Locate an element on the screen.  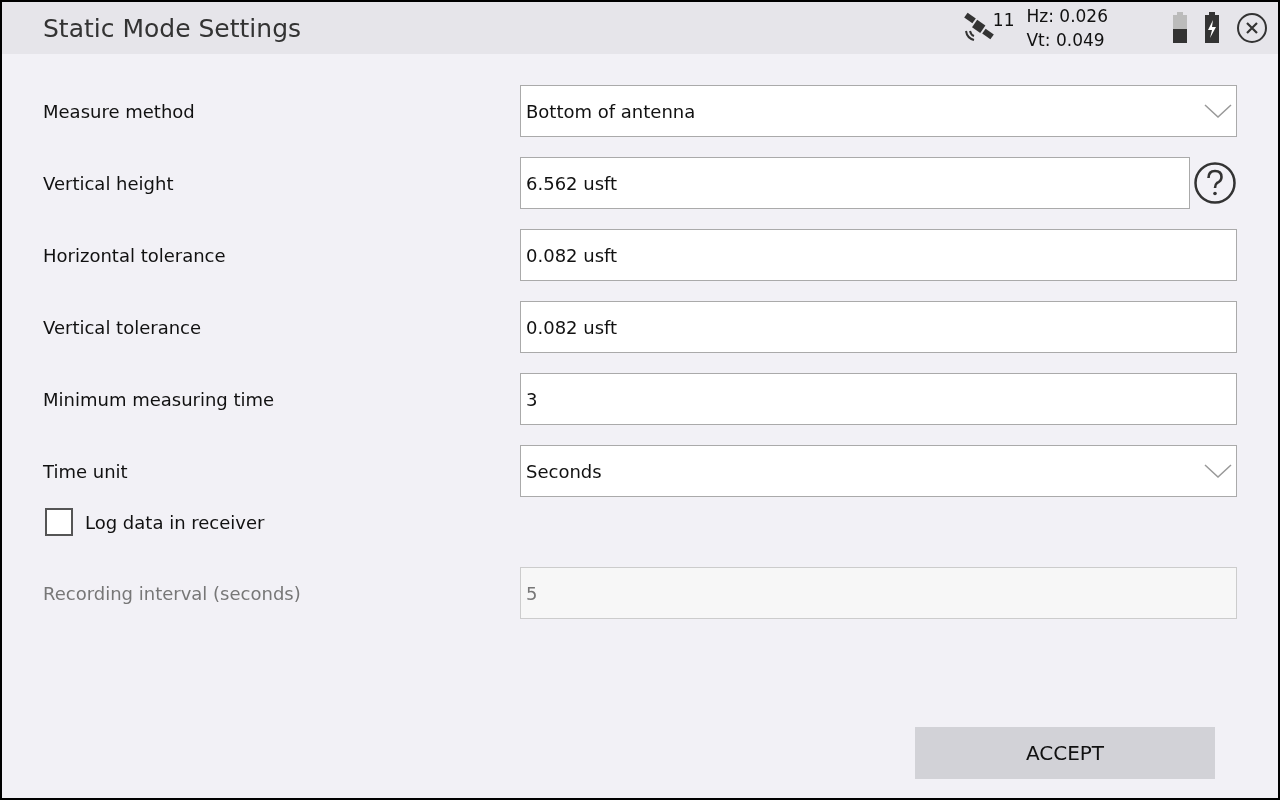
charging-battery-icon is located at coordinates (1212, 28).